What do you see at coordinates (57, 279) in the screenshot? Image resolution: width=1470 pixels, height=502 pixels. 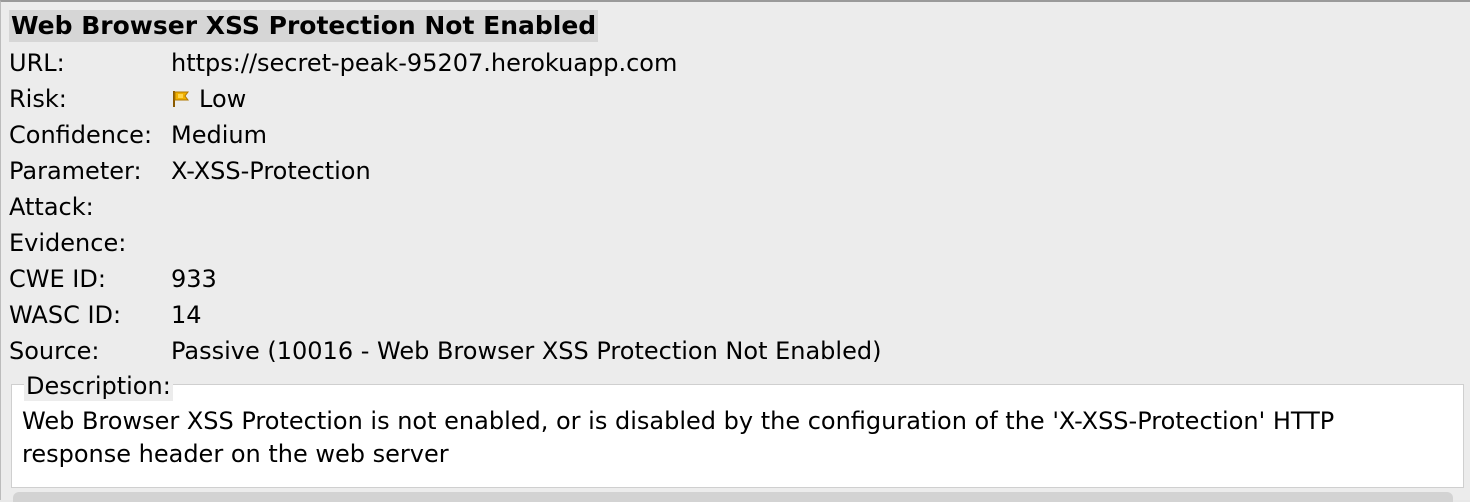 I see `cwe-id-label: CWE ID:` at bounding box center [57, 279].